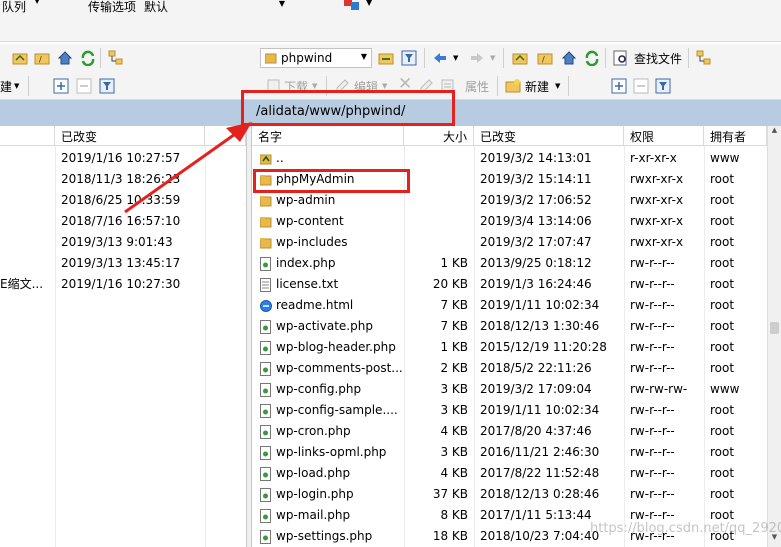 Image resolution: width=781 pixels, height=547 pixels. What do you see at coordinates (112, 7) in the screenshot?
I see `transfer-options-label: 传输选项` at bounding box center [112, 7].